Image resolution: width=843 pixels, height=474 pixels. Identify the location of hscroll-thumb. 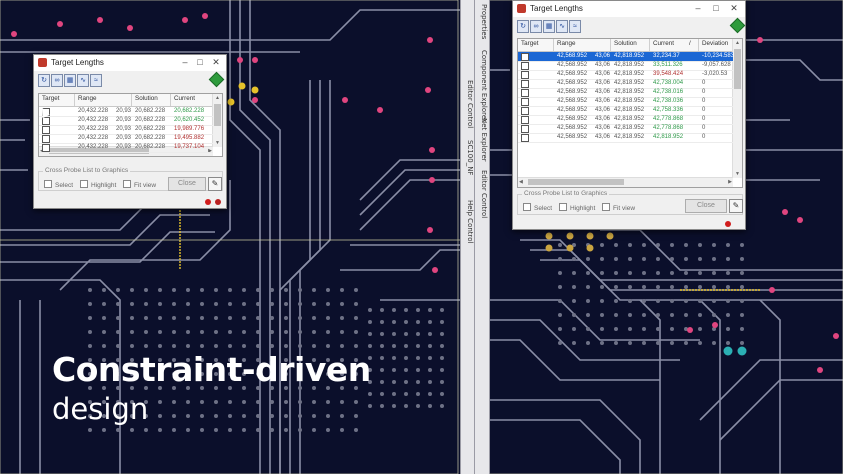
(576, 182).